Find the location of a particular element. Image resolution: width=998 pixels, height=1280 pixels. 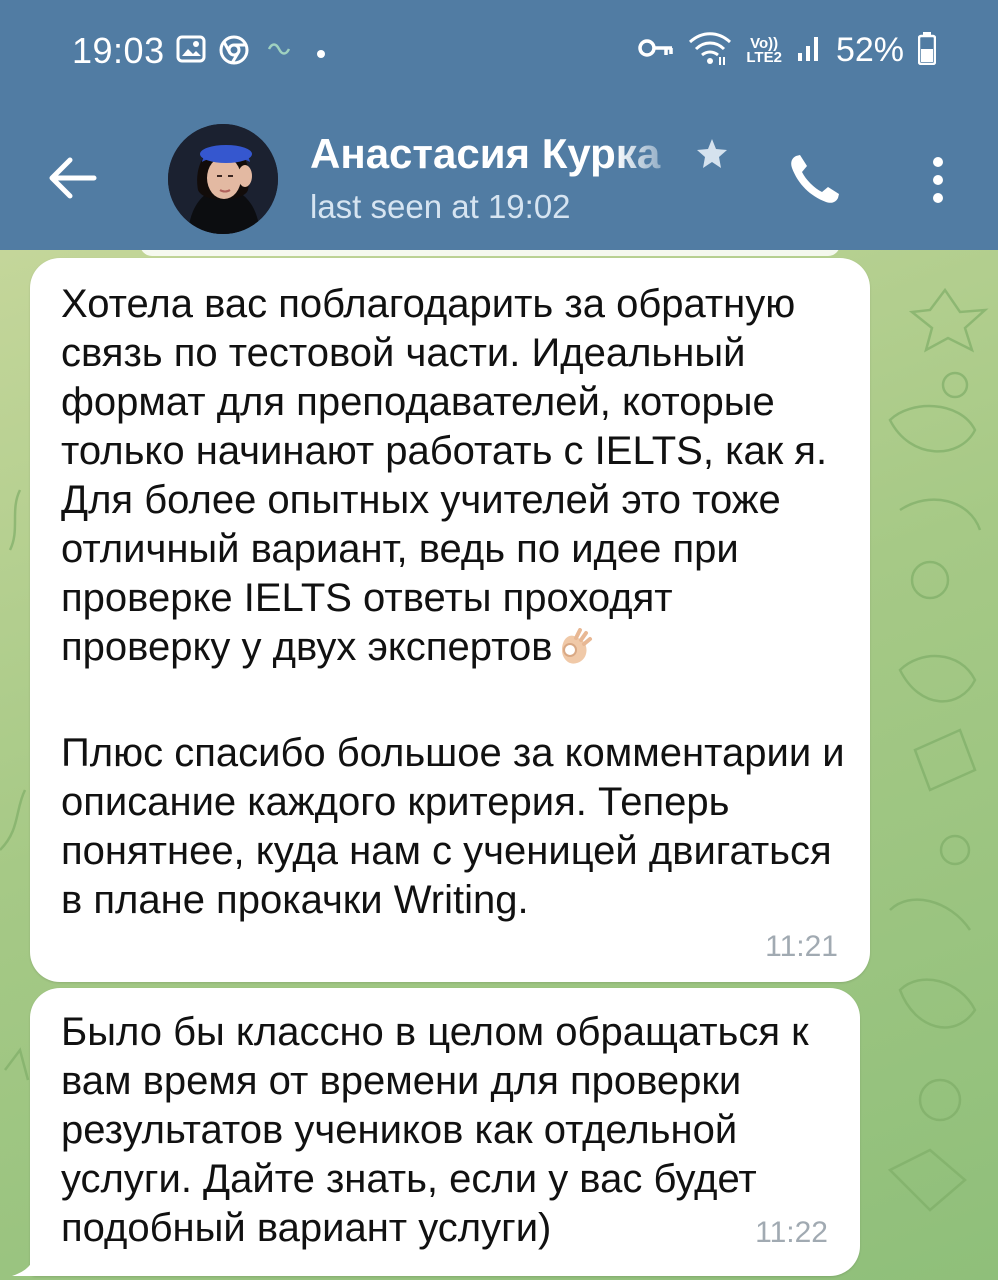

signal-icon is located at coordinates (809, 50).